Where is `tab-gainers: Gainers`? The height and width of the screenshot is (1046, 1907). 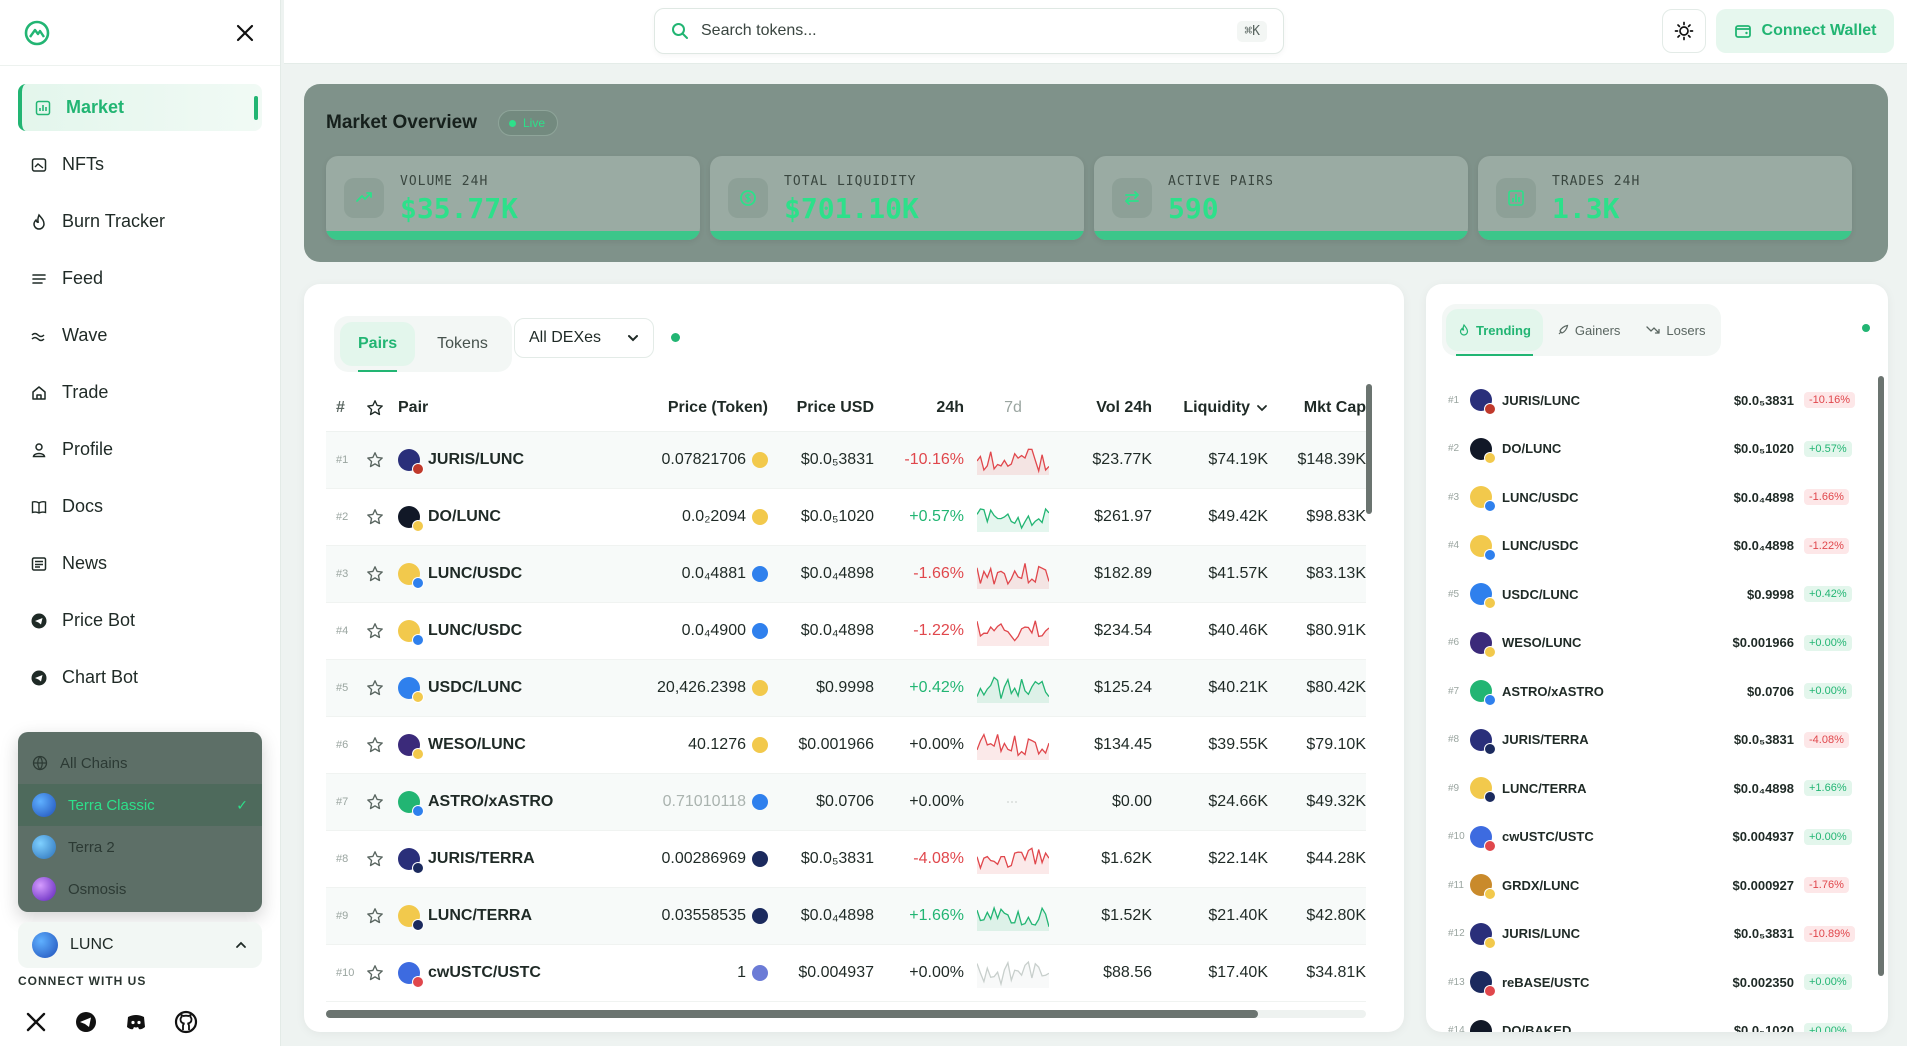 tab-gainers: Gainers is located at coordinates (1589, 330).